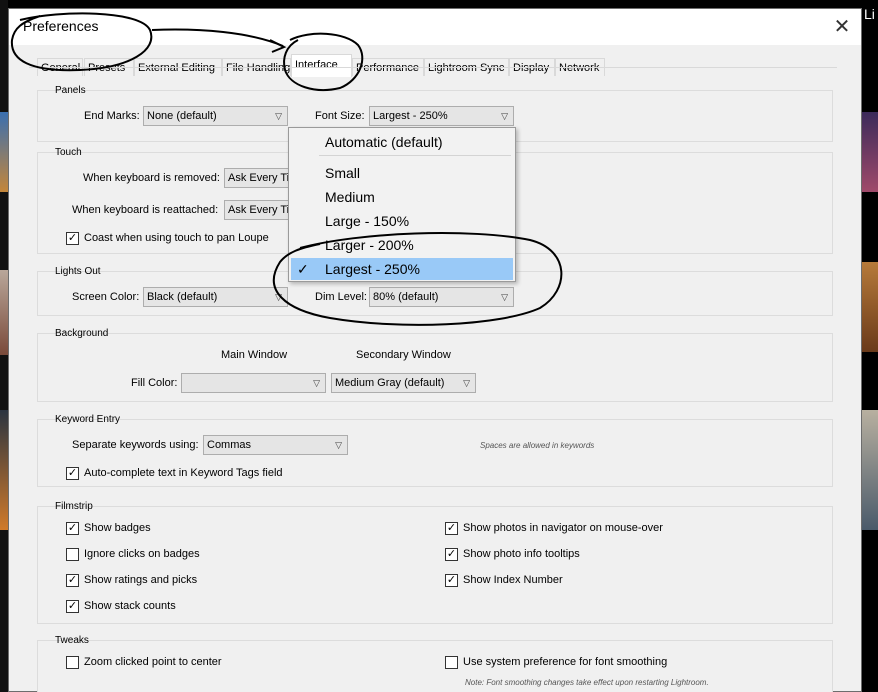 The image size is (878, 692). Describe the element at coordinates (72, 580) in the screenshot. I see `show-ratings-checkbox: ✓` at that location.